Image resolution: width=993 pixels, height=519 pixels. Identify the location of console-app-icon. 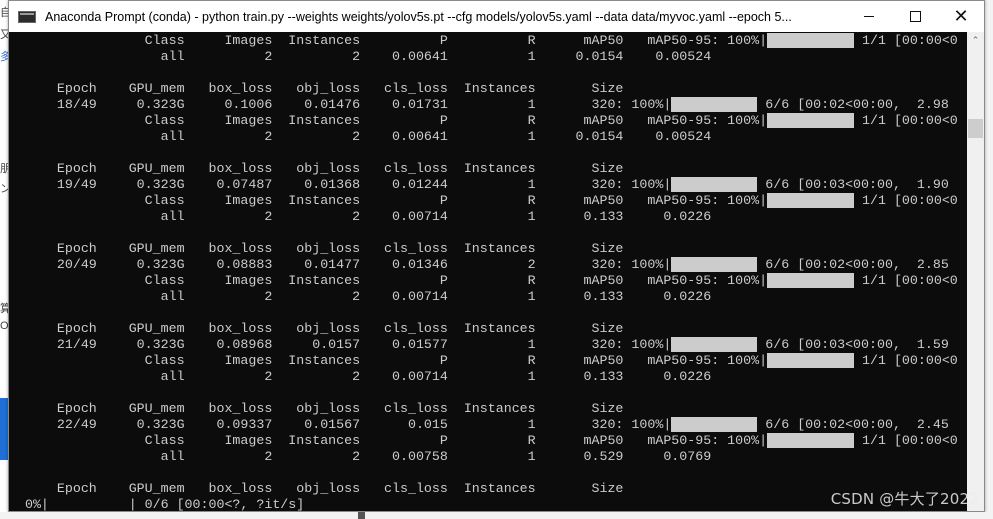
(27, 16).